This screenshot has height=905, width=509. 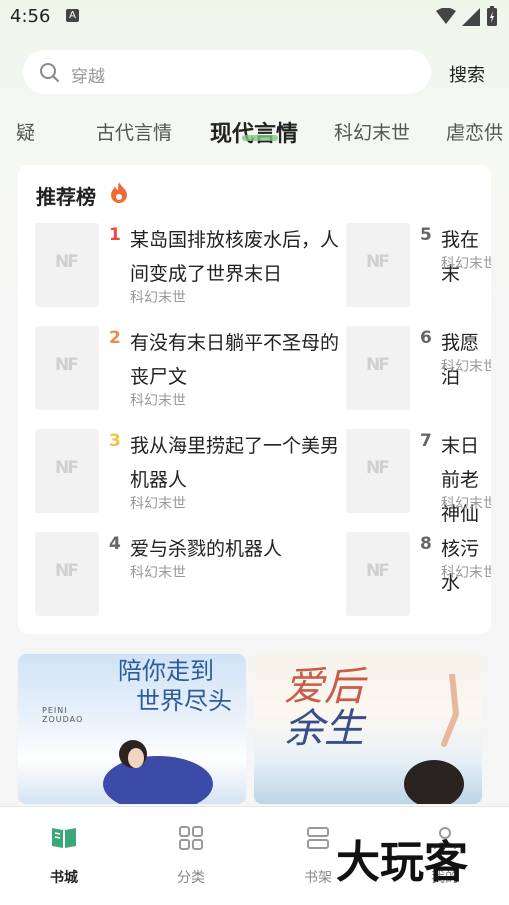 What do you see at coordinates (66, 197) in the screenshot?
I see `ranking-title: 推荐榜` at bounding box center [66, 197].